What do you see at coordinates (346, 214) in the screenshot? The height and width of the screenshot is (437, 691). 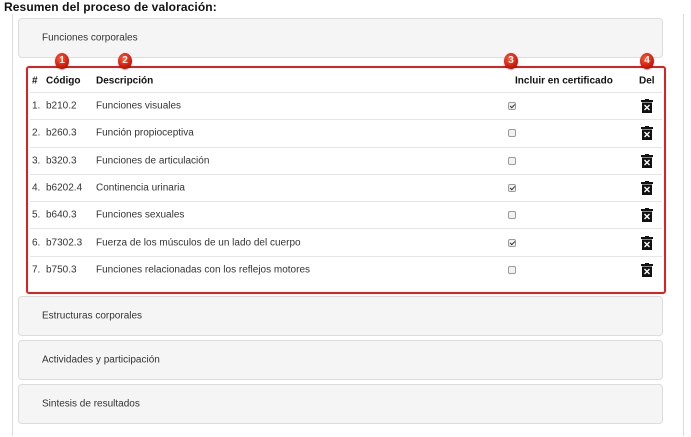 I see `table-row: 5. b640.3 Funciones sexuales` at bounding box center [346, 214].